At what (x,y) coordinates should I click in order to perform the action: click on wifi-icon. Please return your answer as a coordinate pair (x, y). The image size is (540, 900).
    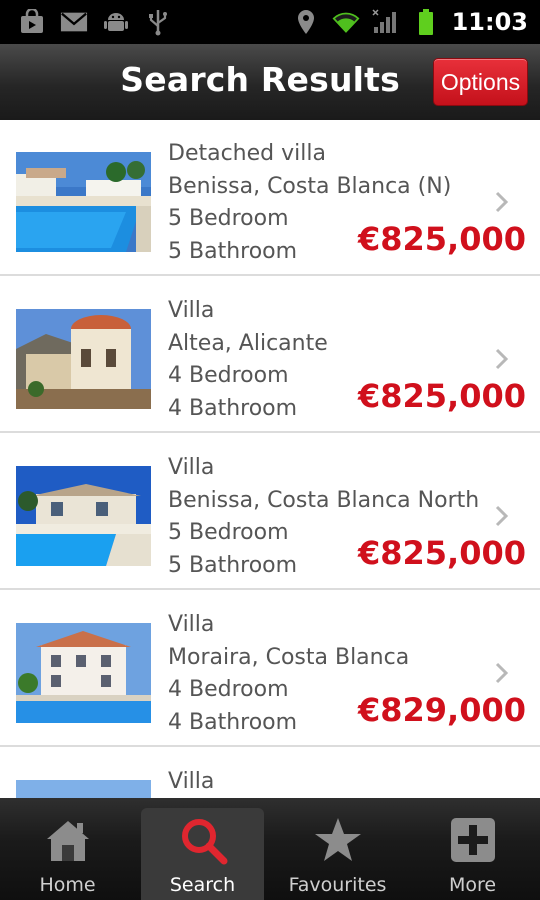
    Looking at the image, I should click on (346, 22).